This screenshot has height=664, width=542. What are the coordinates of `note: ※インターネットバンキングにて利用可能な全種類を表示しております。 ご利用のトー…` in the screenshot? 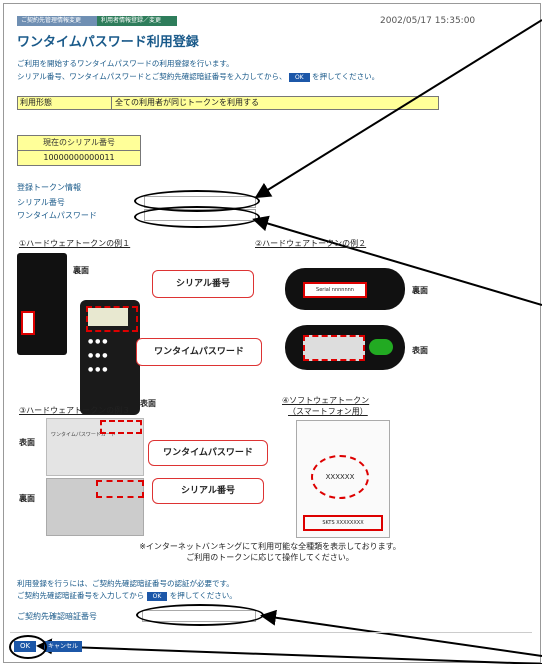 It's located at (270, 552).